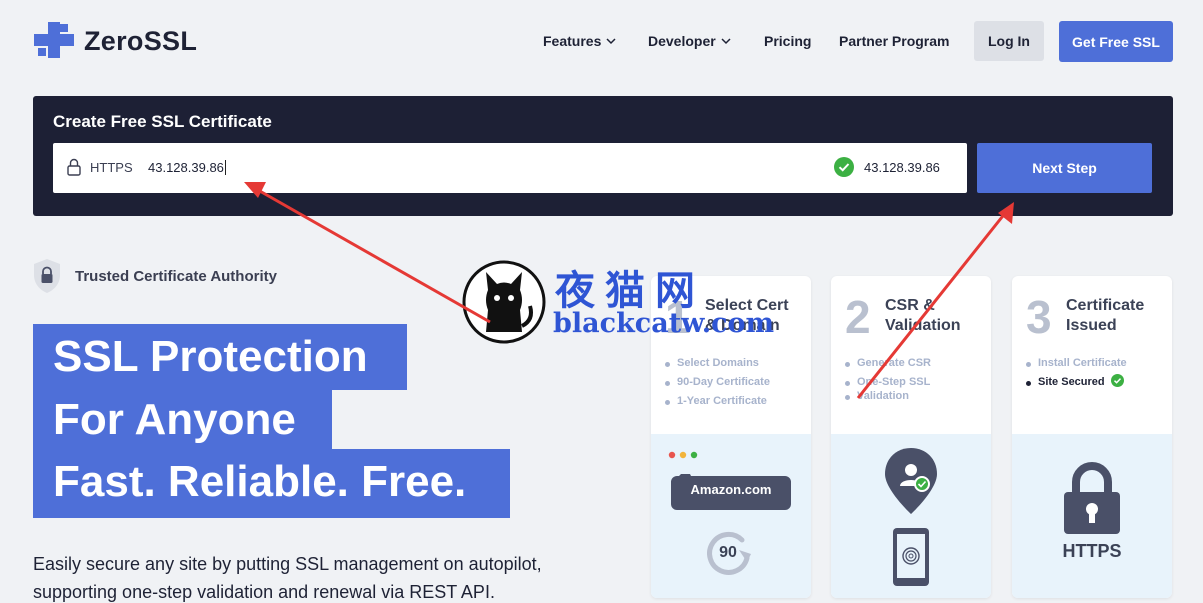 The width and height of the screenshot is (1203, 603). I want to click on create-panel-title: Create Free SSL Certificate, so click(162, 121).